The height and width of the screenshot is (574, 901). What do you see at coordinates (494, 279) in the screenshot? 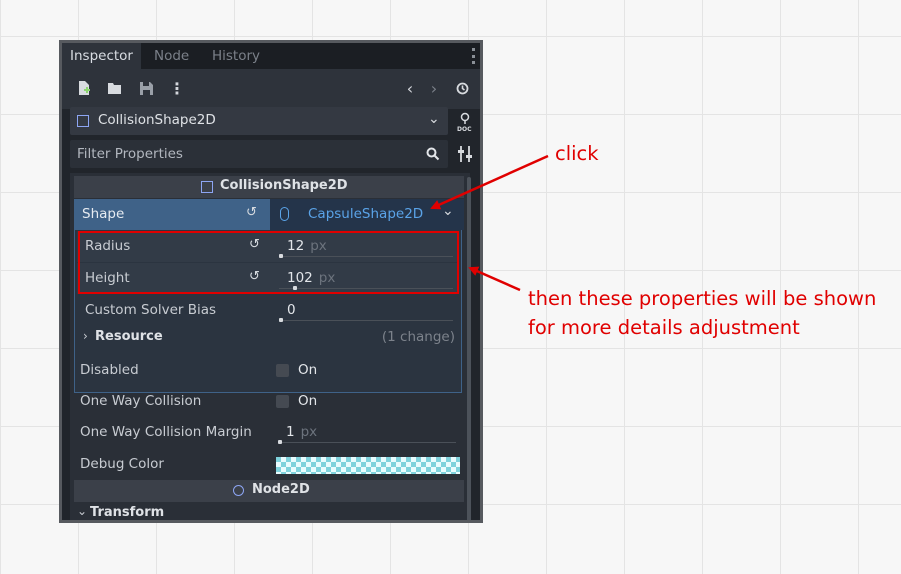
I see `arrow-to-highlight` at bounding box center [494, 279].